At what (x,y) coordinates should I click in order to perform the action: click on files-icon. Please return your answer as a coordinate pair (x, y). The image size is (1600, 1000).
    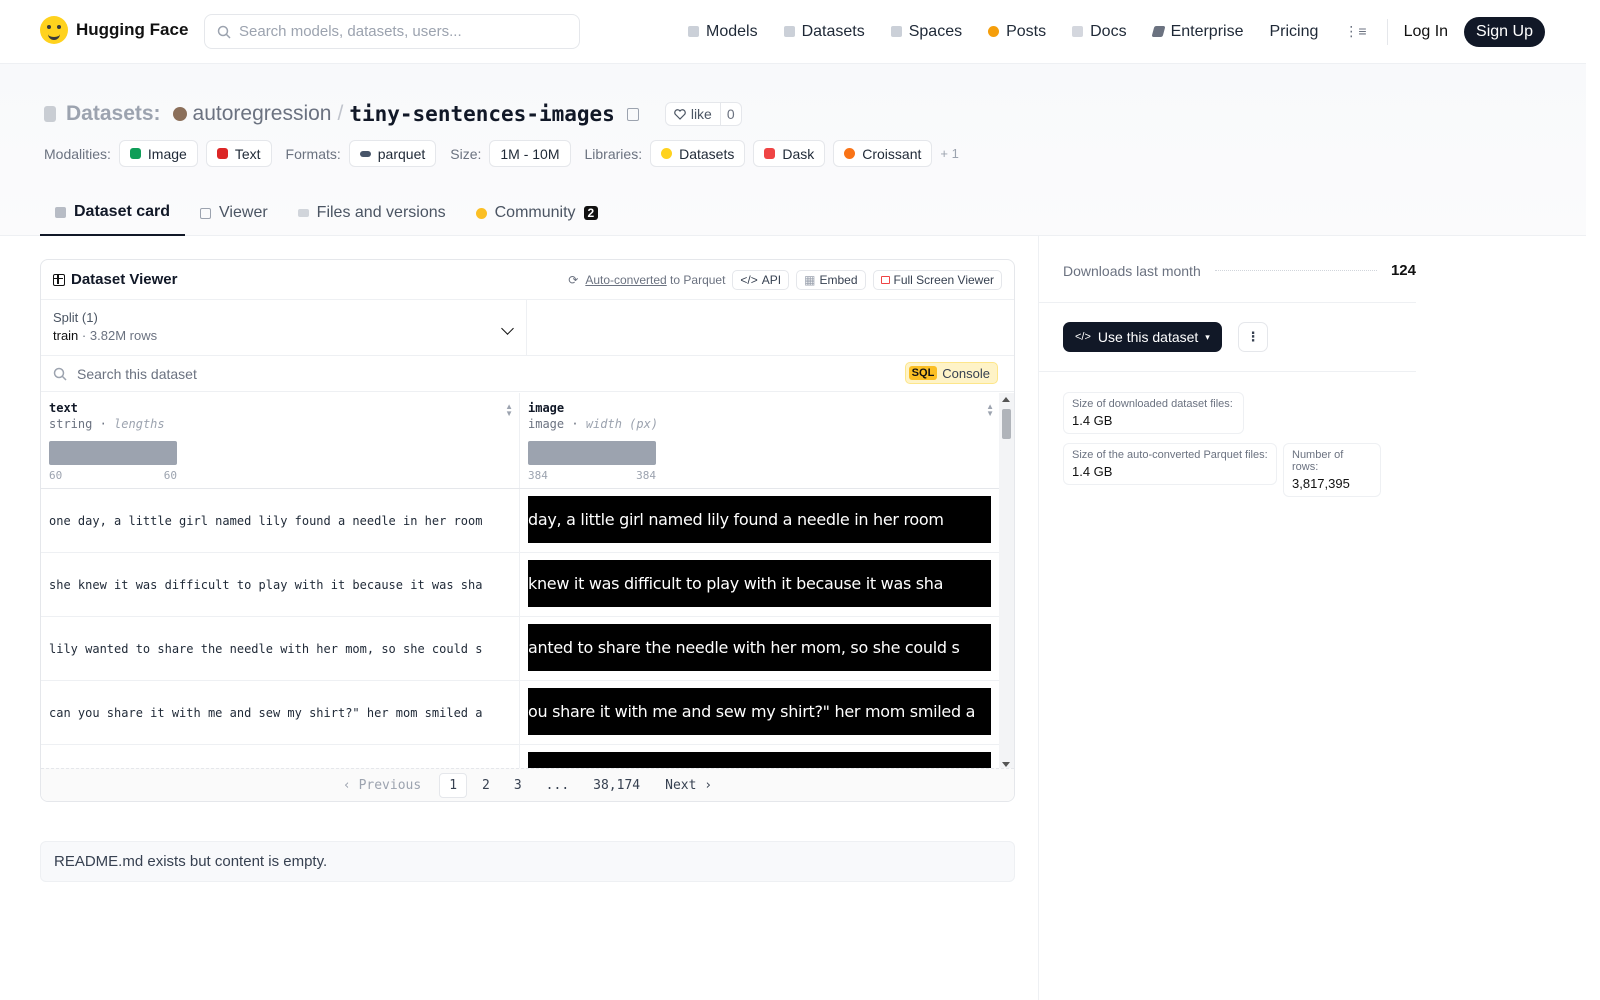
    Looking at the image, I should click on (303, 213).